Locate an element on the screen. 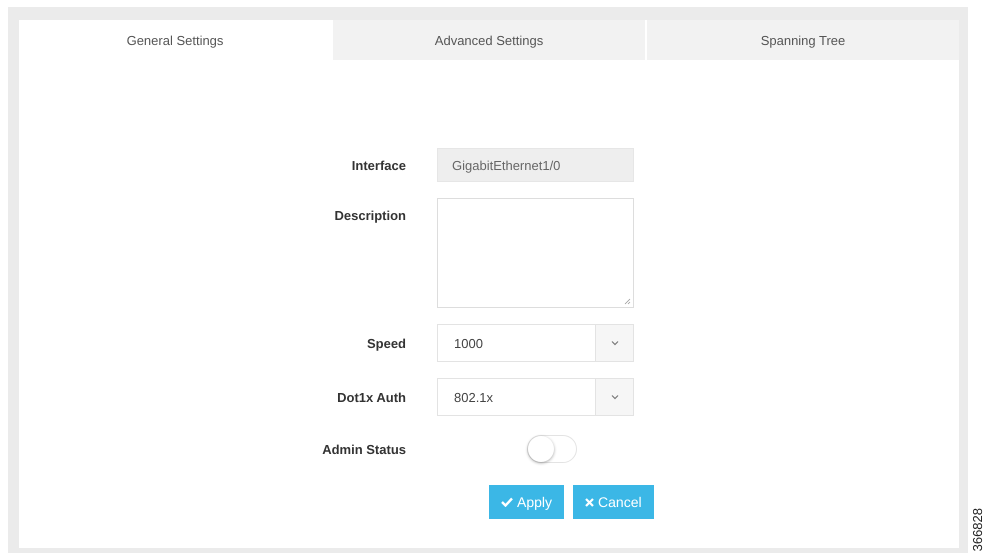  tab: Spanning Tree is located at coordinates (803, 40).